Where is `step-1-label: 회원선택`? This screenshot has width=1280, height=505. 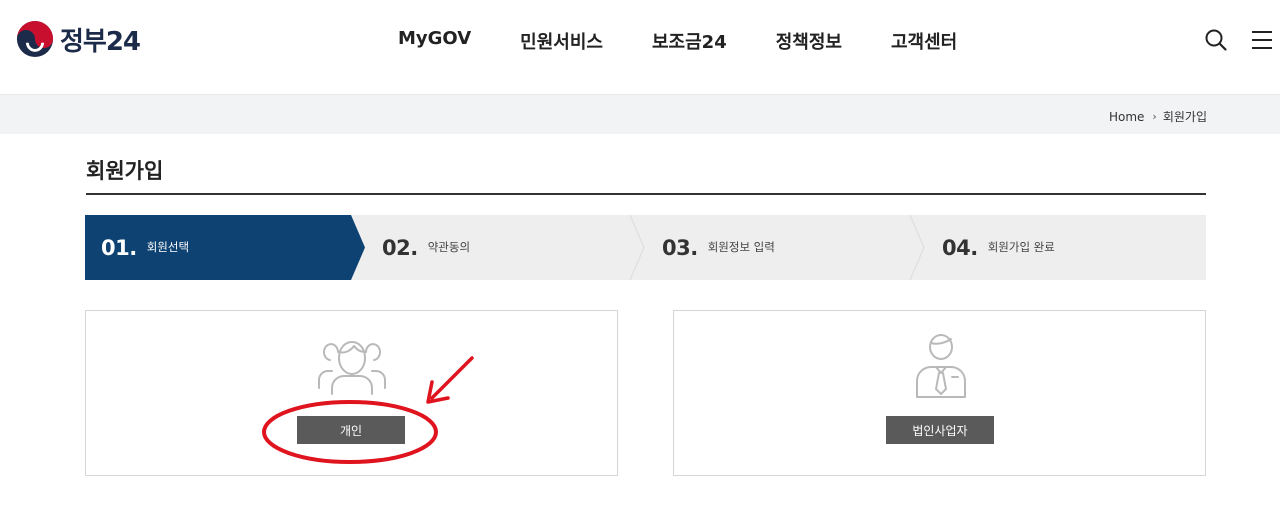 step-1-label: 회원선택 is located at coordinates (168, 246).